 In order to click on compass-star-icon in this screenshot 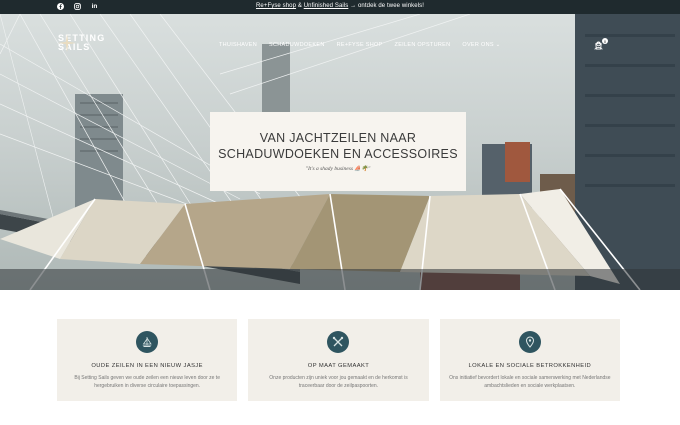, I will do `click(67, 43)`.